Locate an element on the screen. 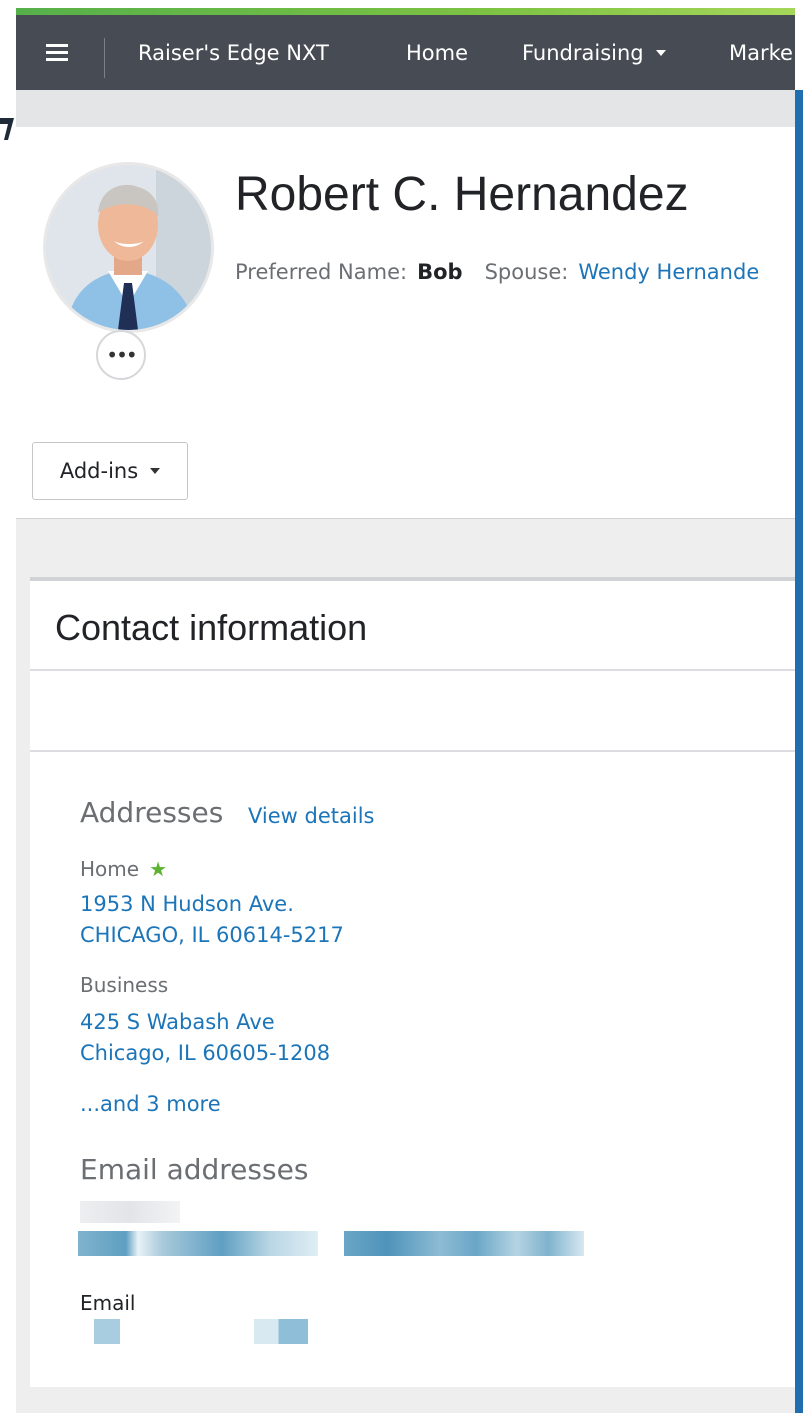 The image size is (803, 1413). constituent-meta: Preferred Name: Bob Spouse: Wendy Hernande is located at coordinates (497, 272).